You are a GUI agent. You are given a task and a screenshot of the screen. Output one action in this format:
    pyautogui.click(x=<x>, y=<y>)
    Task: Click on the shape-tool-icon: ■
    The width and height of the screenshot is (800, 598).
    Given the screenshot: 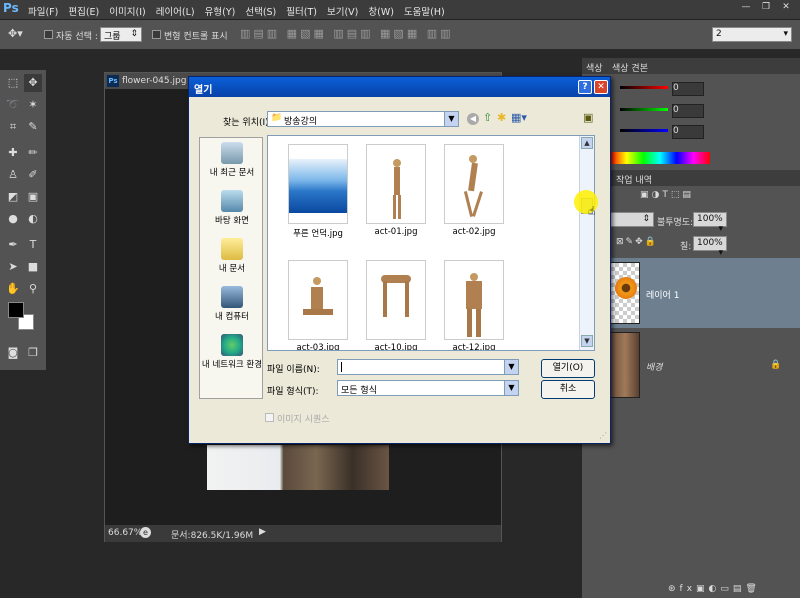 What is the action you would take?
    pyautogui.click(x=33, y=267)
    